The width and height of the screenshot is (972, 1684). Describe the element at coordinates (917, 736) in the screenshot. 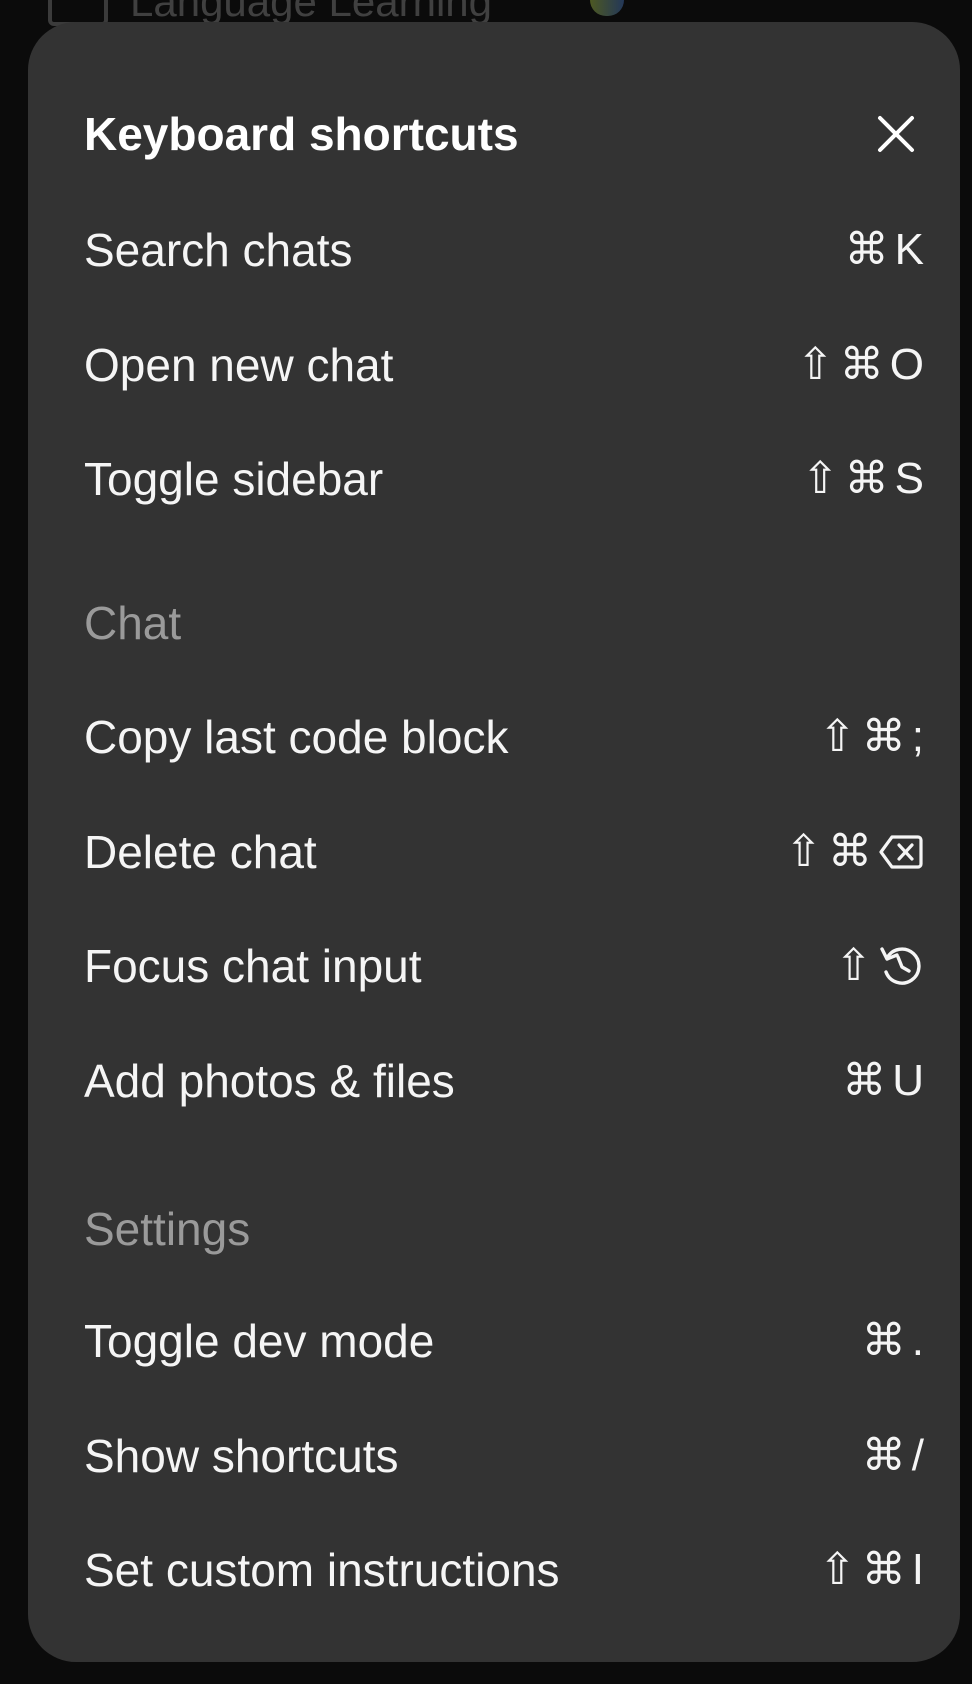

I see `key-character: ;` at that location.